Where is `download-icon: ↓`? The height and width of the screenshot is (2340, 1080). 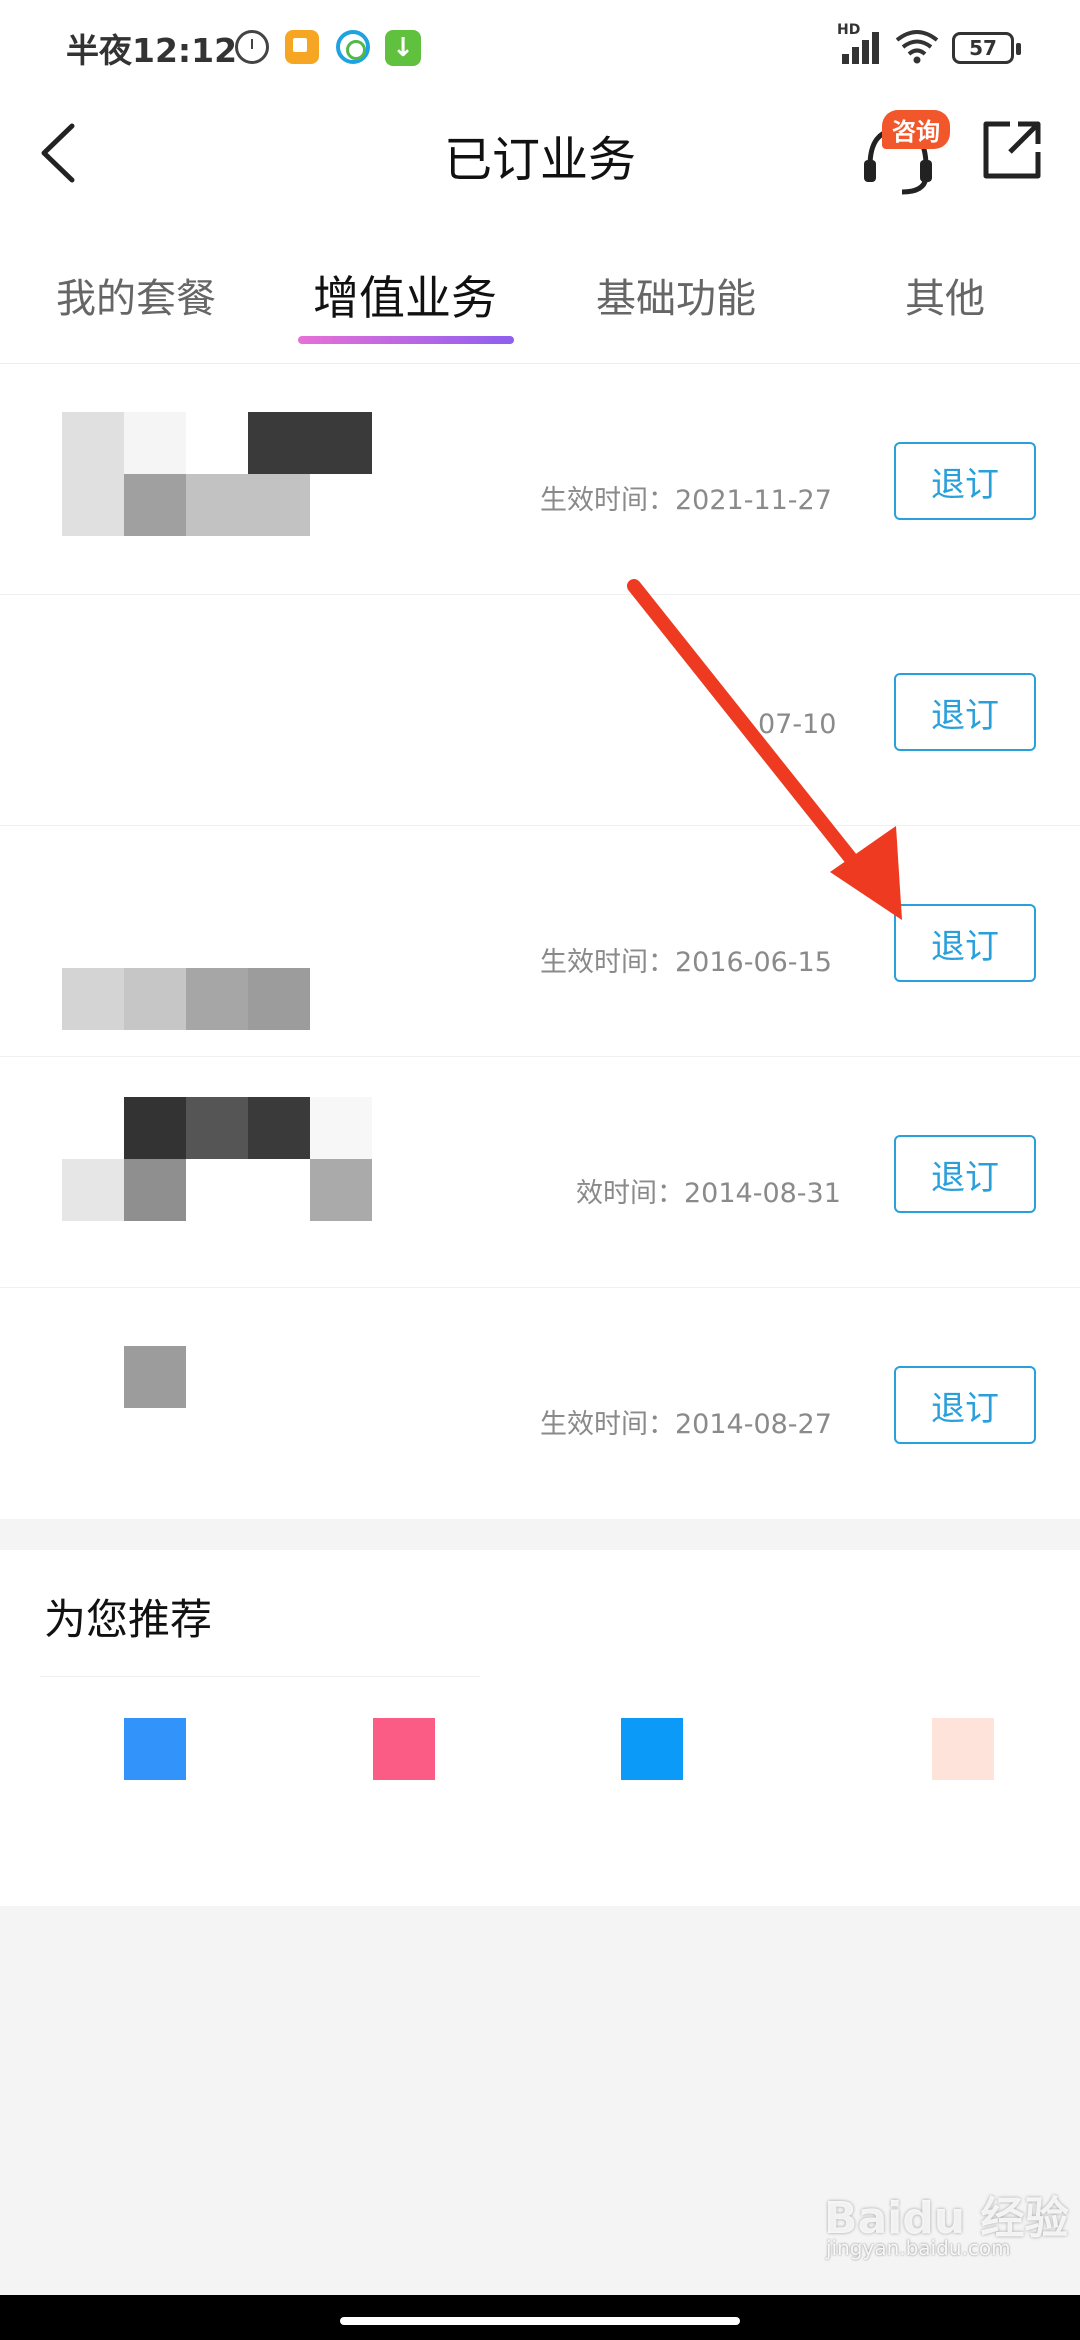 download-icon: ↓ is located at coordinates (403, 48).